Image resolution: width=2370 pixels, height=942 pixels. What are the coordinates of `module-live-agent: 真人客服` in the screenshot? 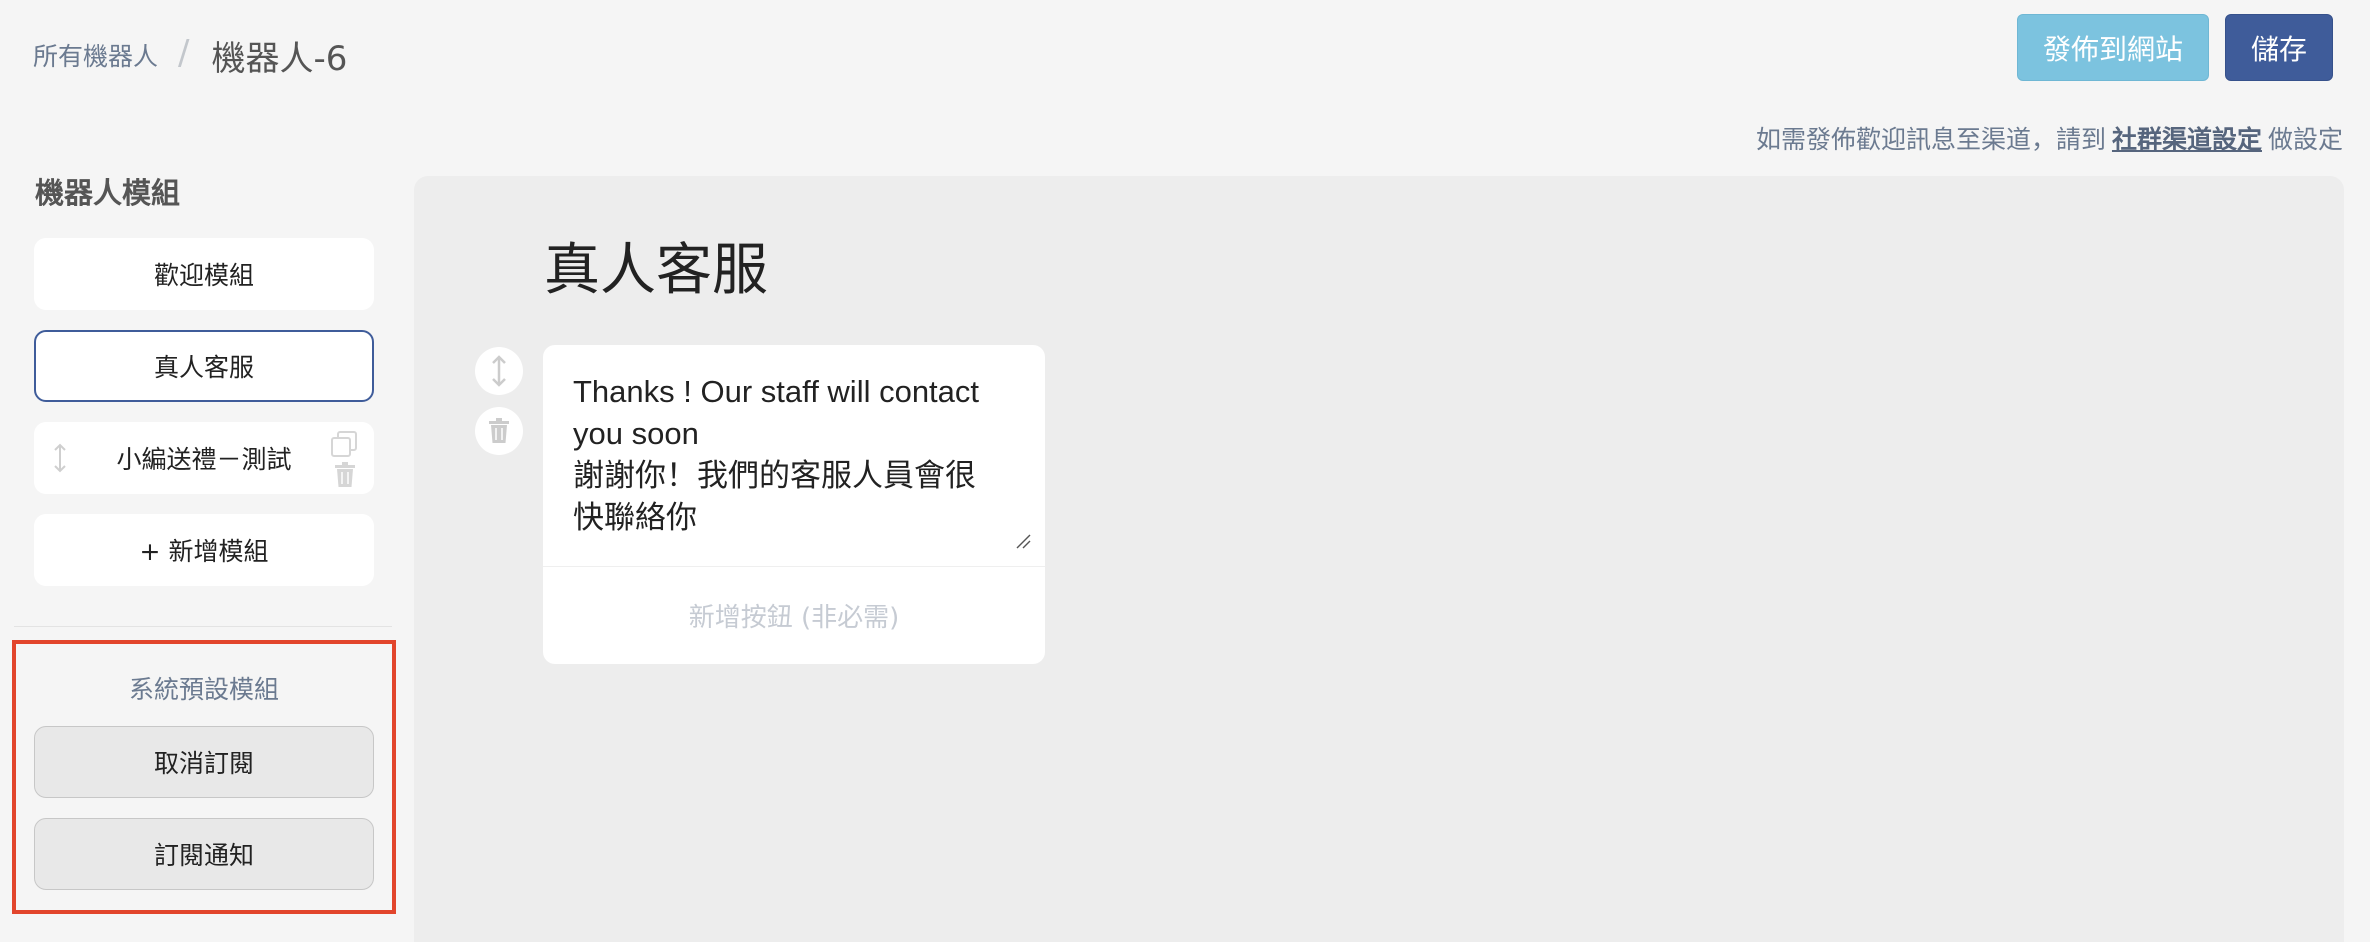 It's located at (204, 366).